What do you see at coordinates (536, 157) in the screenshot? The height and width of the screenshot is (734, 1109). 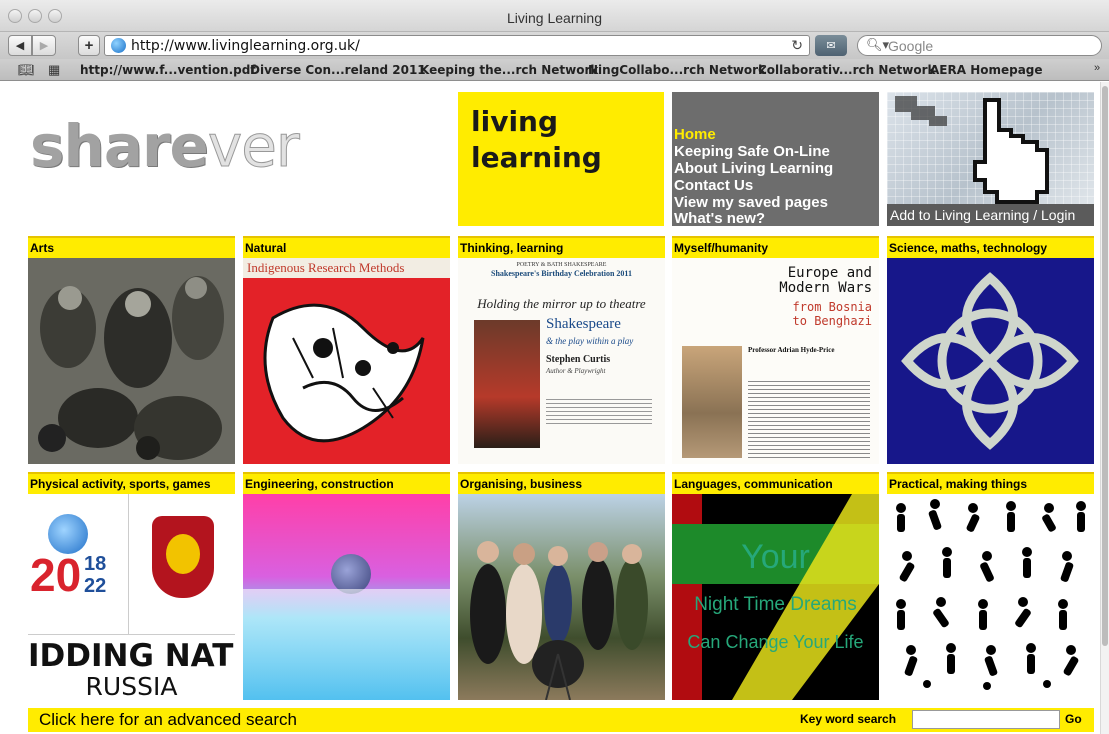 I see `brand-line-2: learning` at bounding box center [536, 157].